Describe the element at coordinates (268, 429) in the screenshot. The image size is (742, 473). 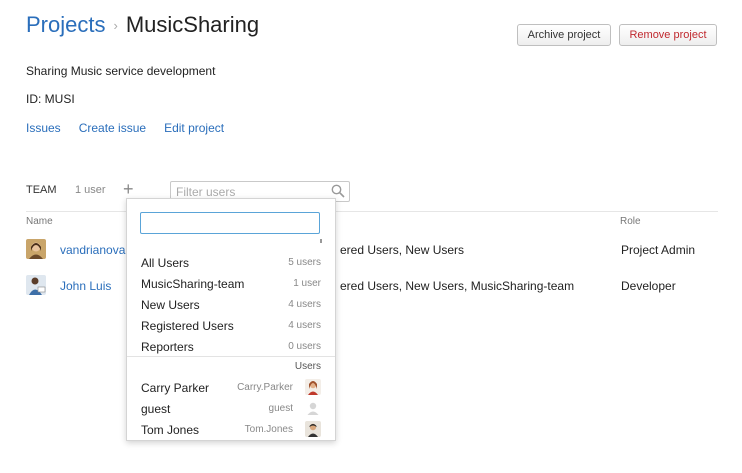
I see `user-option-login: Tom.Jones` at that location.